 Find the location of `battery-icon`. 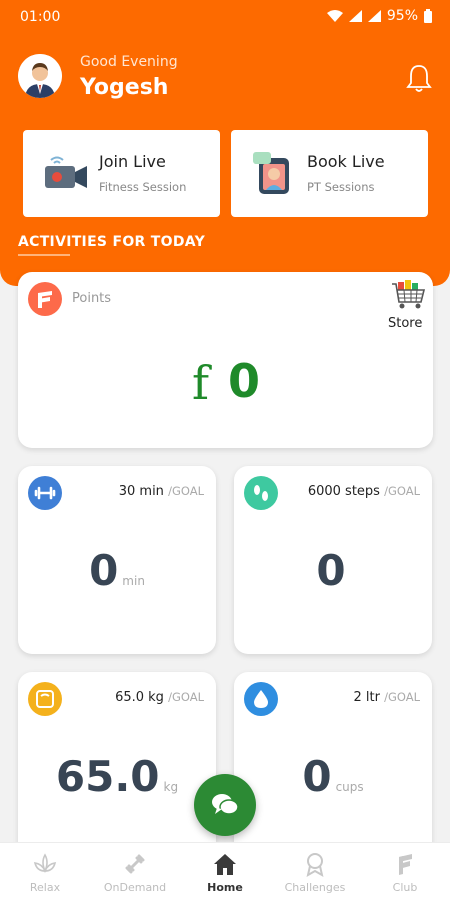

battery-icon is located at coordinates (428, 16).